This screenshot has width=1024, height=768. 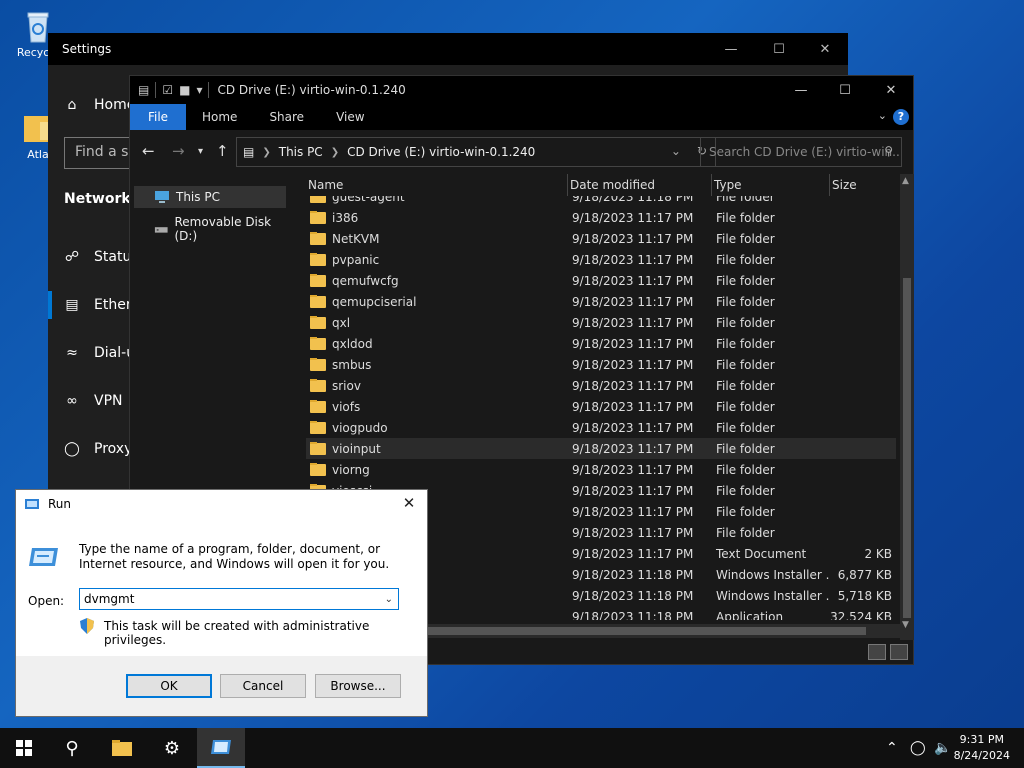 I want to click on file-name-cell: qxl, so click(x=437, y=322).